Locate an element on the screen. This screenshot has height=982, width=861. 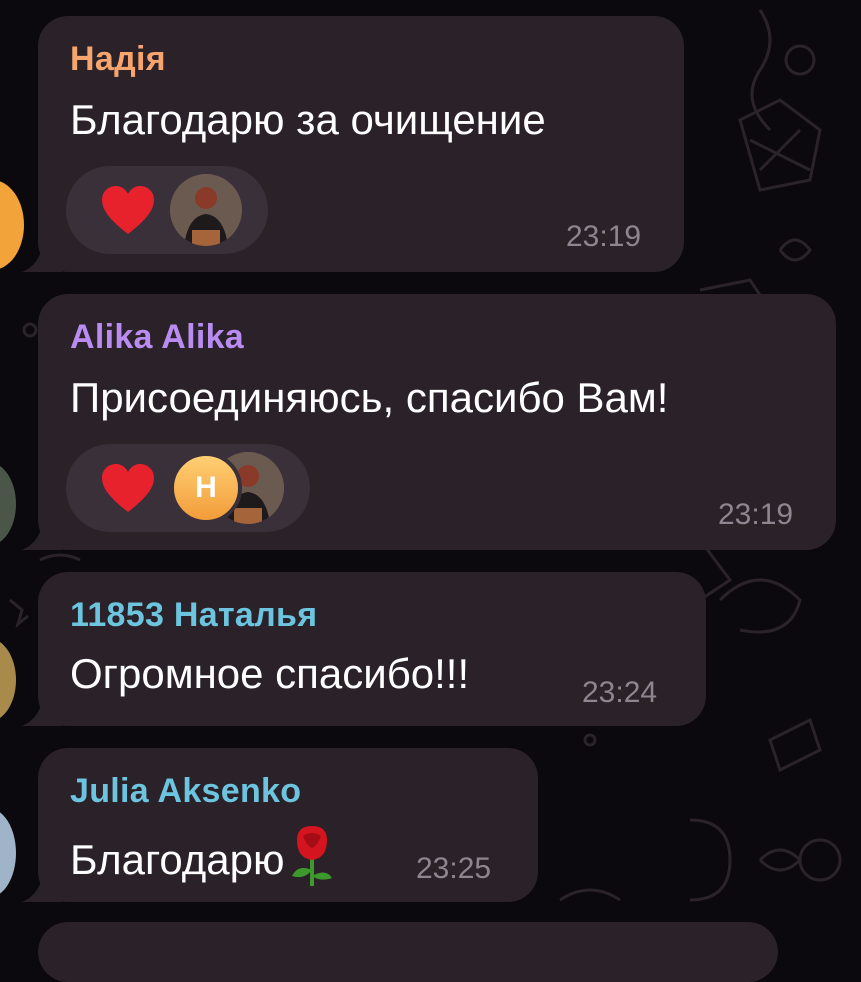
message-bubble is located at coordinates (408, 952).